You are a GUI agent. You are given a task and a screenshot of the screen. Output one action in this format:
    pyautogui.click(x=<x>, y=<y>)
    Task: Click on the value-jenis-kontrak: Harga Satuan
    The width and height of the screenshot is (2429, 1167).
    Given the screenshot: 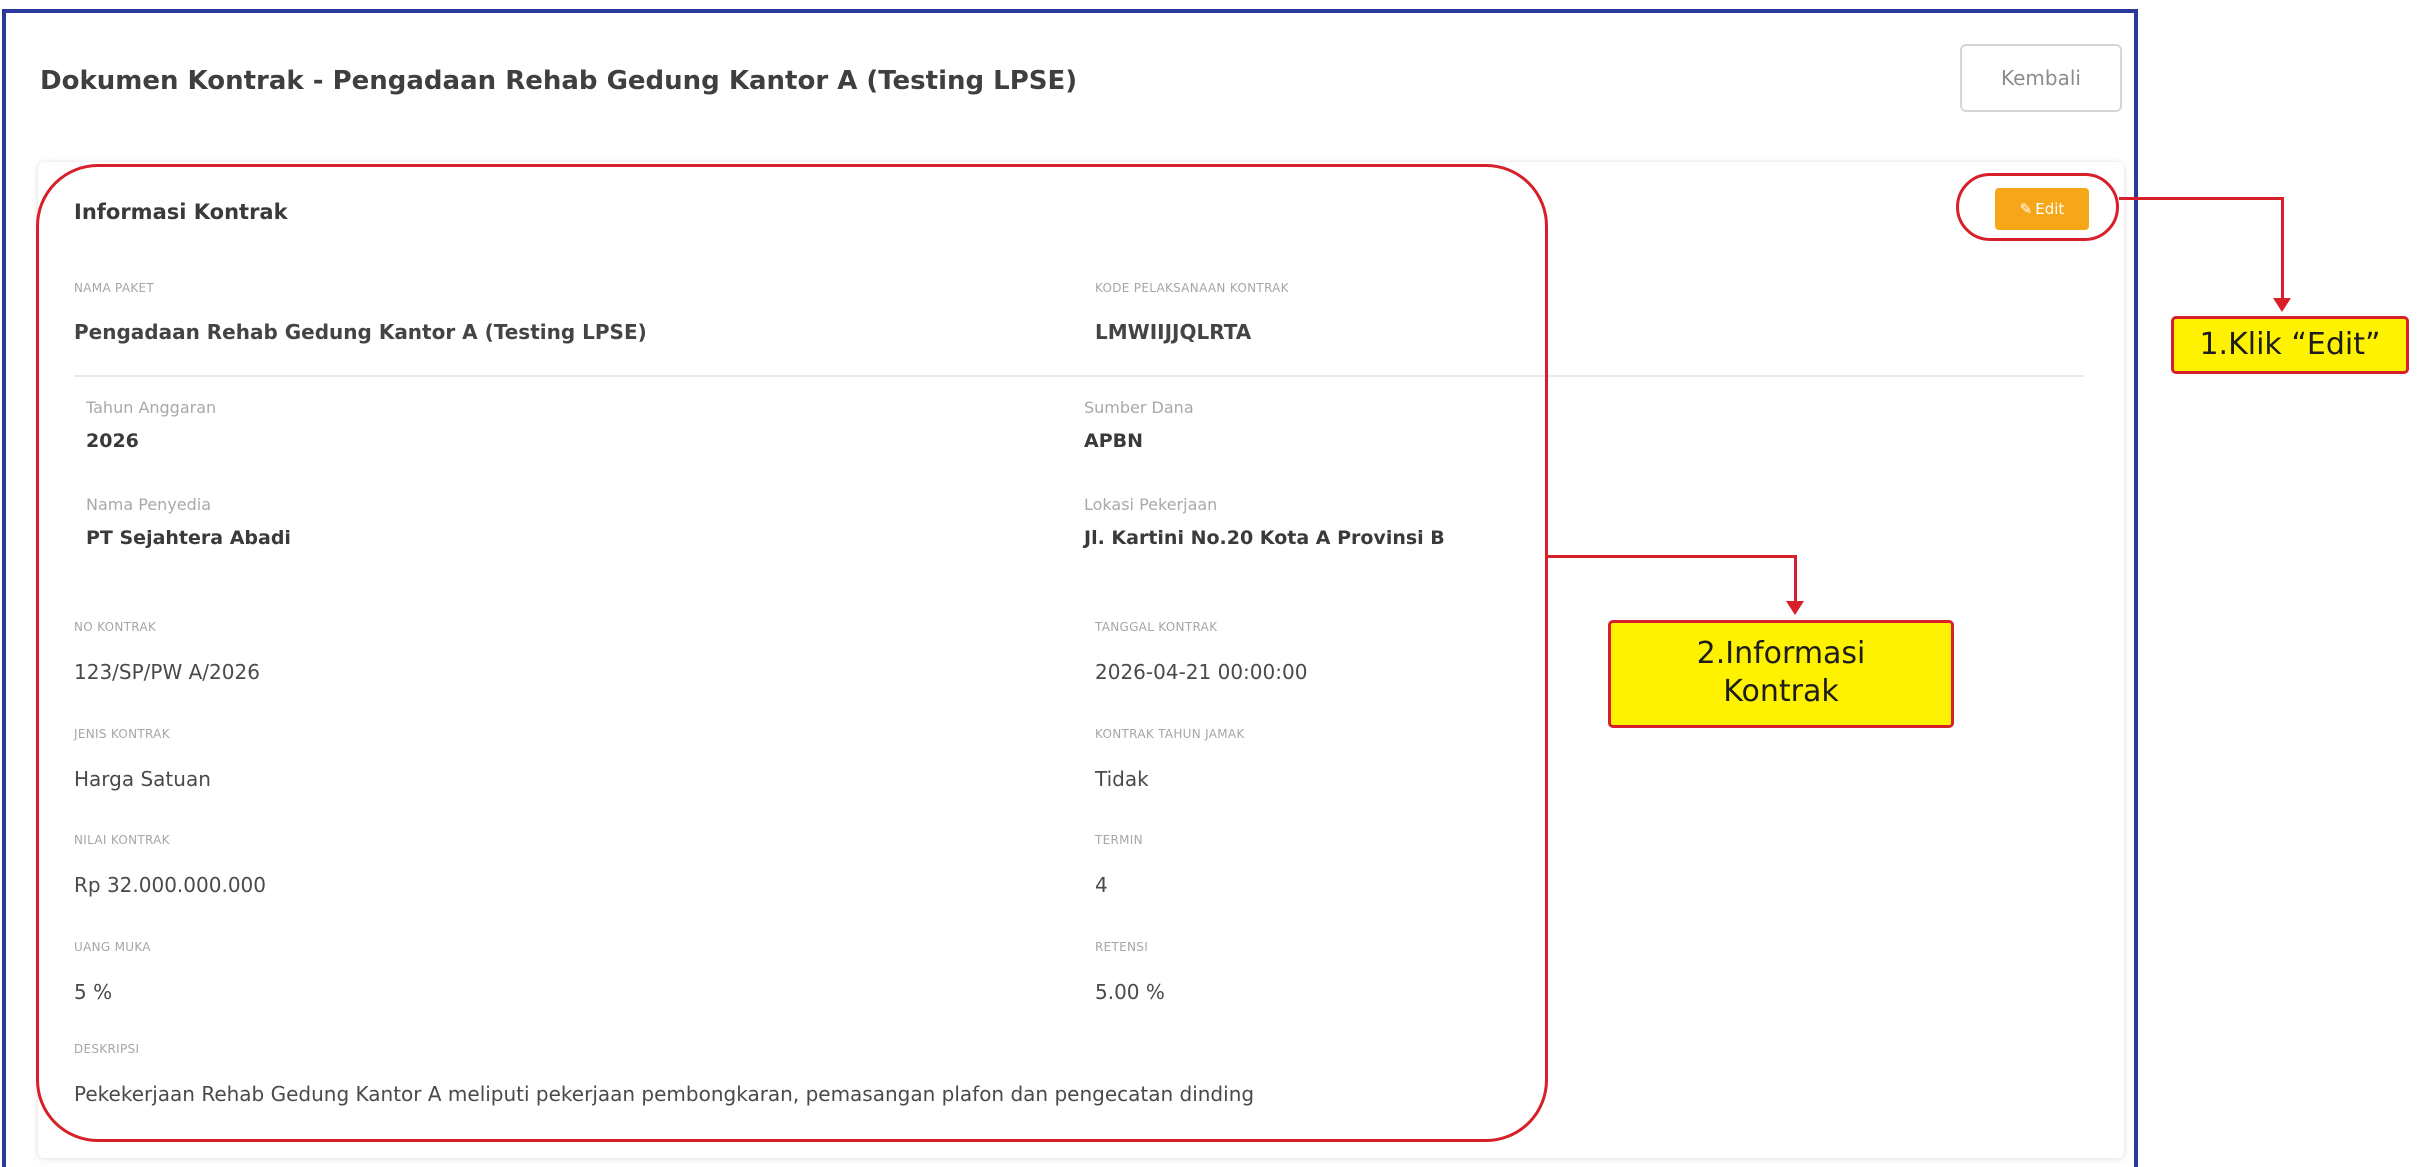 What is the action you would take?
    pyautogui.click(x=142, y=779)
    